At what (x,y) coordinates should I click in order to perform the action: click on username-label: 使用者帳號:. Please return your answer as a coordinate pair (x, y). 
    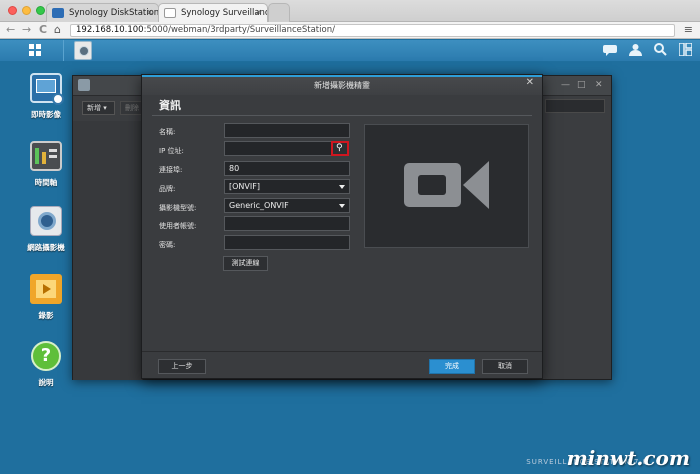
    Looking at the image, I should click on (178, 226).